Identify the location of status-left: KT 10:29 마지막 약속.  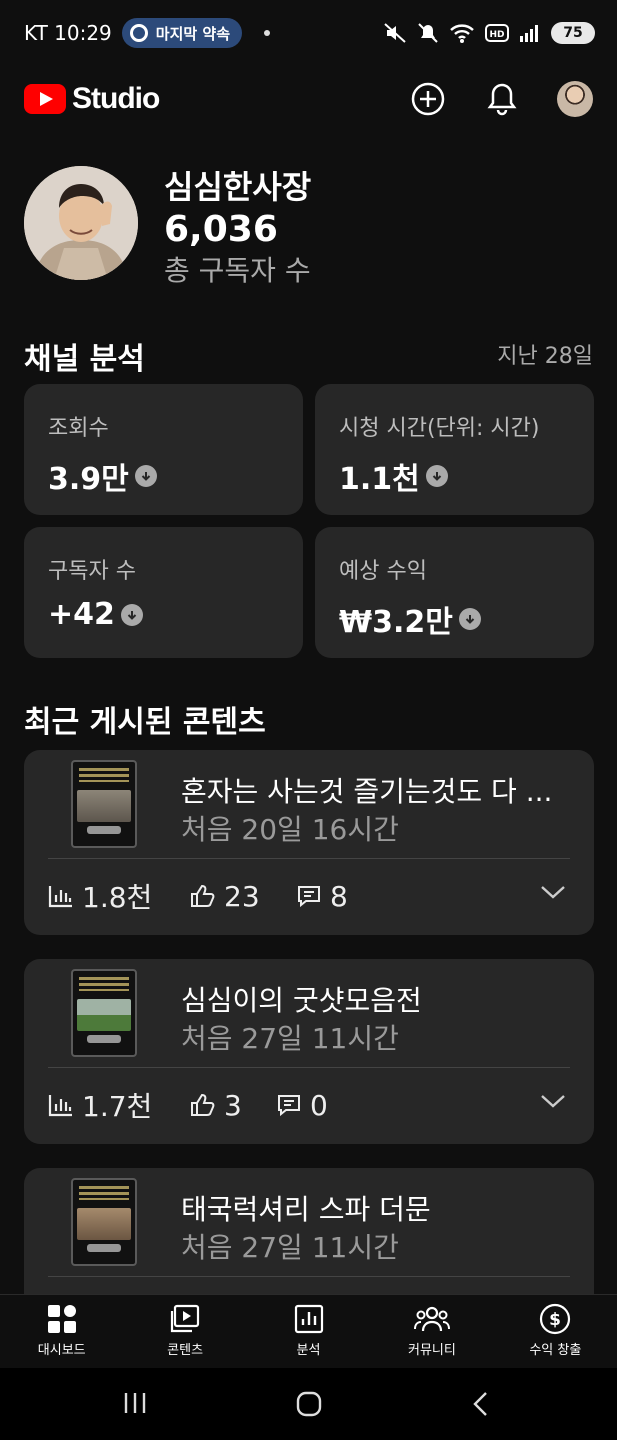
(147, 33).